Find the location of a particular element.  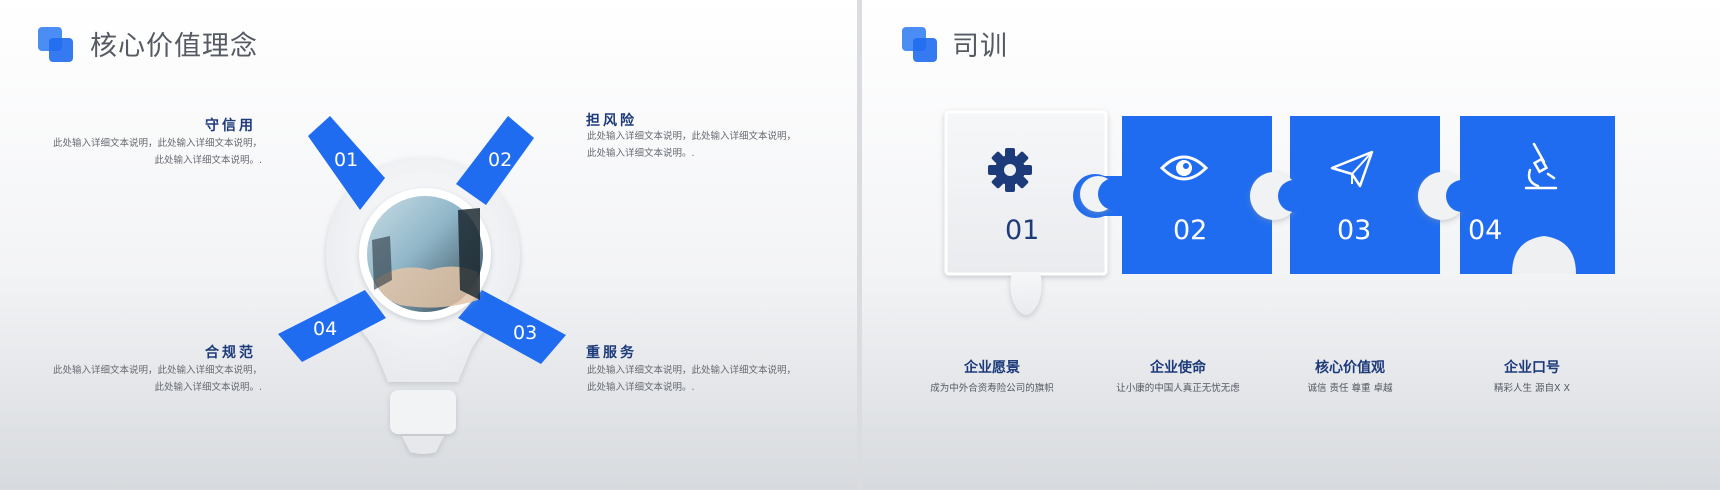

item-02-desc: 此处输入详细文本说明，此处输入详细文本说明， 此处输入详细文本说明。. is located at coordinates (692, 145).